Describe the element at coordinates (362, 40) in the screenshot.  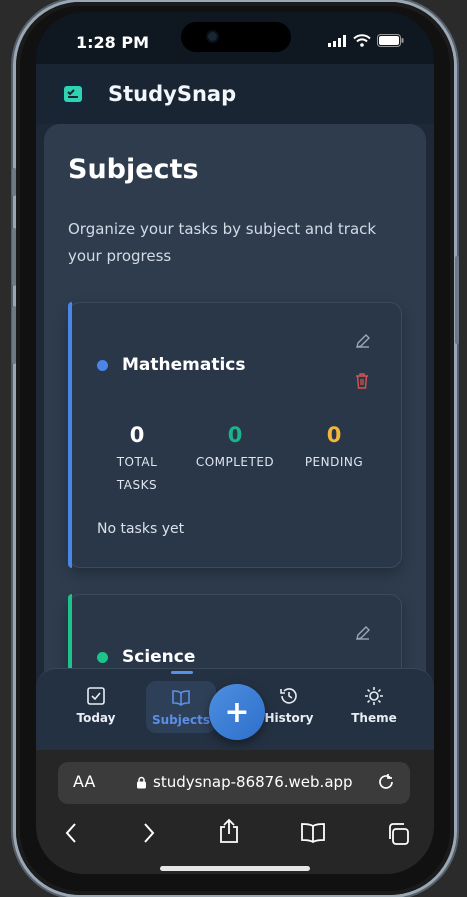
I see `wifi-icon` at that location.